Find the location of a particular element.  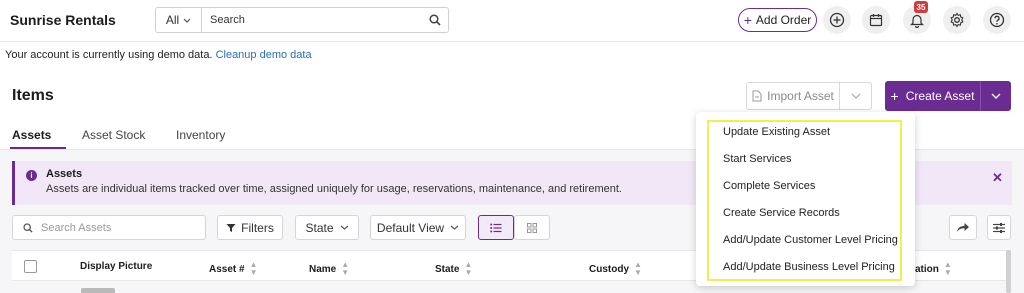

column-label: State is located at coordinates (447, 269).